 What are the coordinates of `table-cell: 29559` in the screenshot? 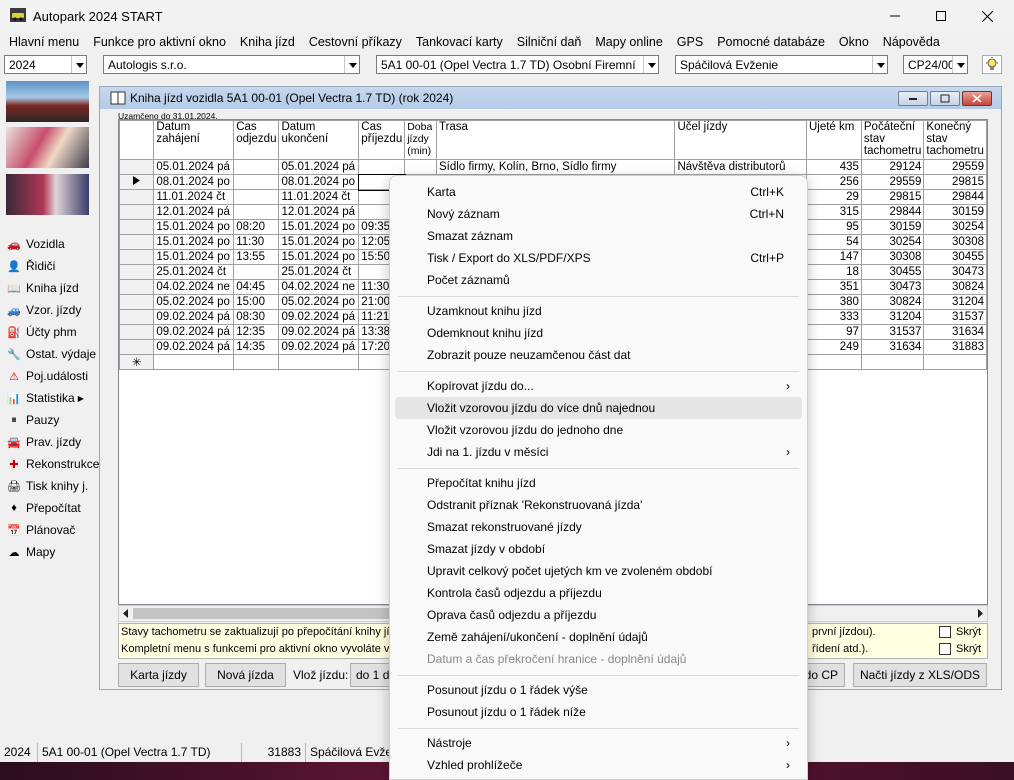 It's located at (955, 167).